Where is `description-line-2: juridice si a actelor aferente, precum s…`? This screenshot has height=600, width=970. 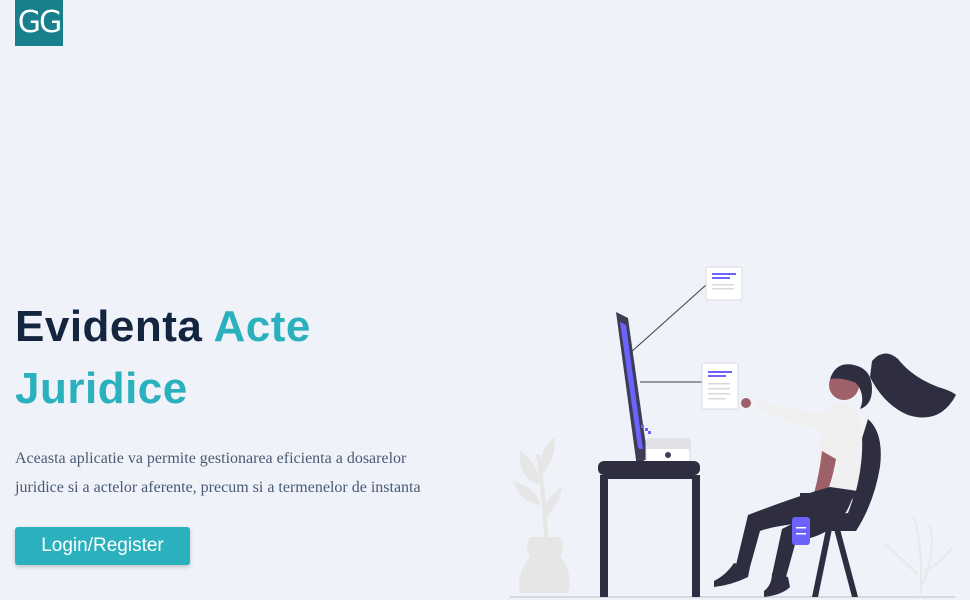
description-line-2: juridice si a actelor aferente, precum s… is located at coordinates (218, 487).